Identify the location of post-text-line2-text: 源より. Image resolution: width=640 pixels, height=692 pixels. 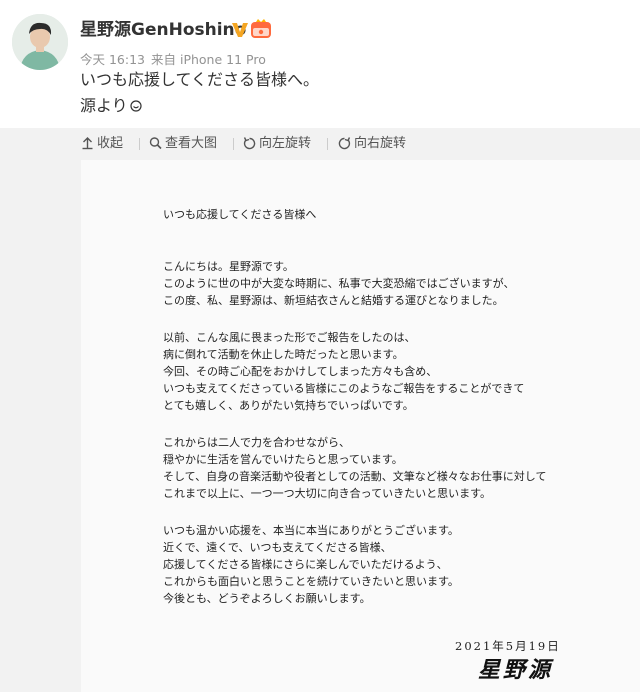
(104, 105).